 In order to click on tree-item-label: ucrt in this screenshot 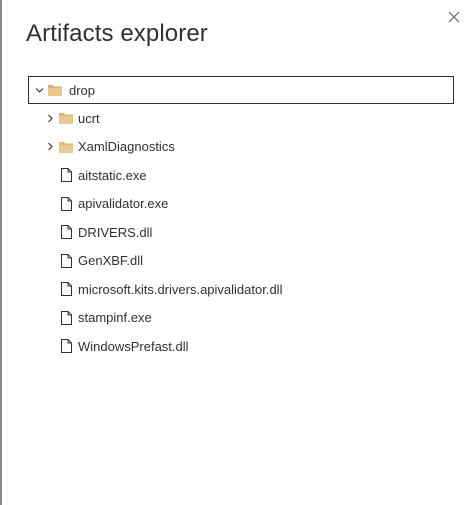, I will do `click(89, 118)`.